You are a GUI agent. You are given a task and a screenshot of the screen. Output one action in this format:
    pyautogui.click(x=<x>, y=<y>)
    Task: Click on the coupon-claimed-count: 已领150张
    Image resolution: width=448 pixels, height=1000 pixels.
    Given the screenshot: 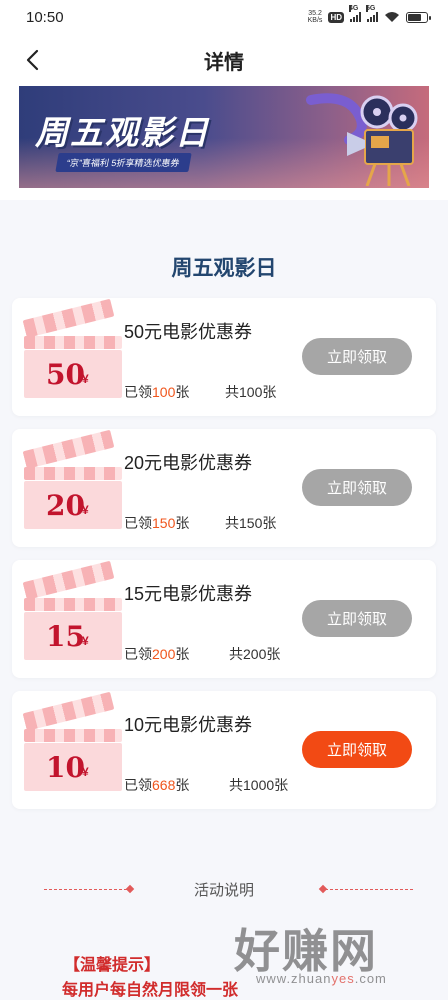 What is the action you would take?
    pyautogui.click(x=156, y=523)
    